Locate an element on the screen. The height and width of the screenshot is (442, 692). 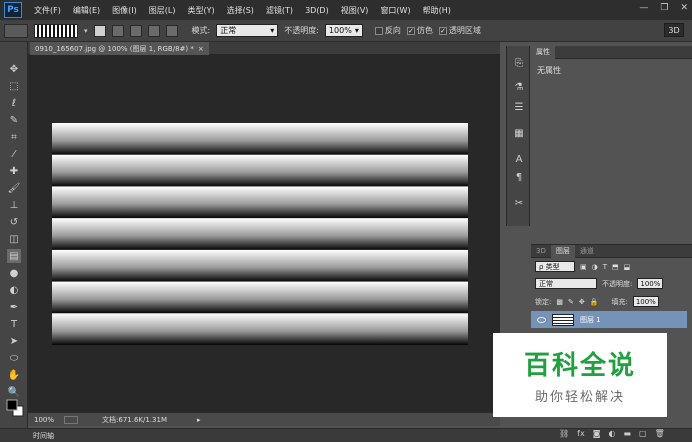
reflected-gradient-button is located at coordinates (153, 30).